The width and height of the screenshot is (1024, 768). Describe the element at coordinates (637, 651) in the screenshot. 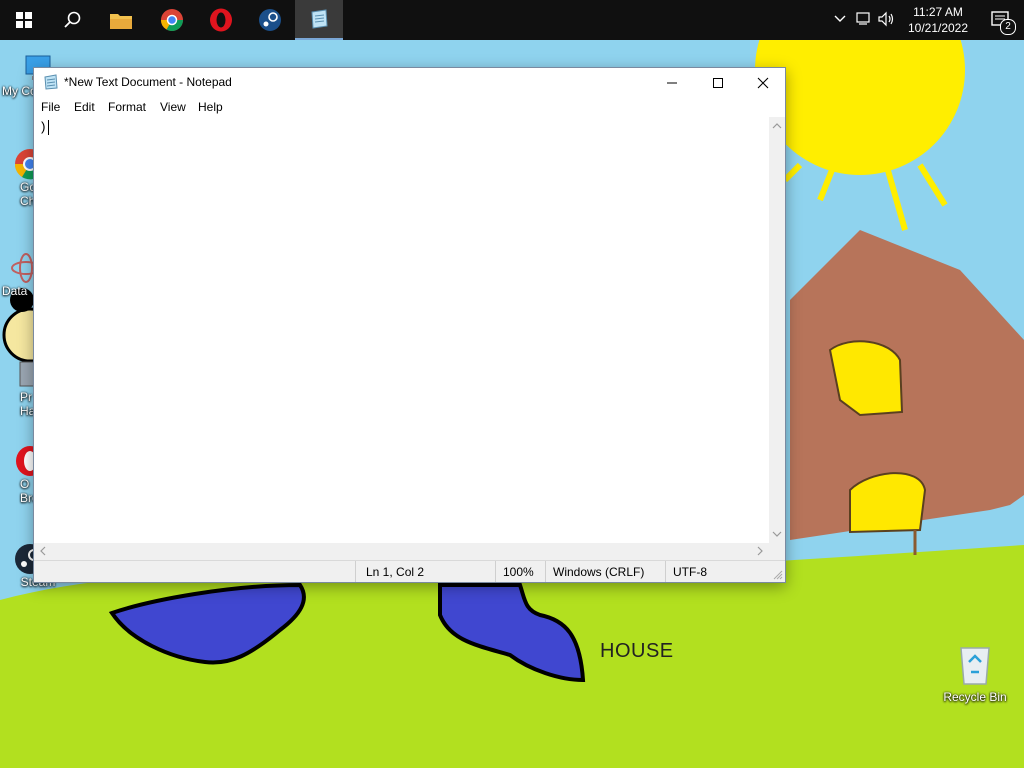

I see `house-label: HOUSE` at that location.